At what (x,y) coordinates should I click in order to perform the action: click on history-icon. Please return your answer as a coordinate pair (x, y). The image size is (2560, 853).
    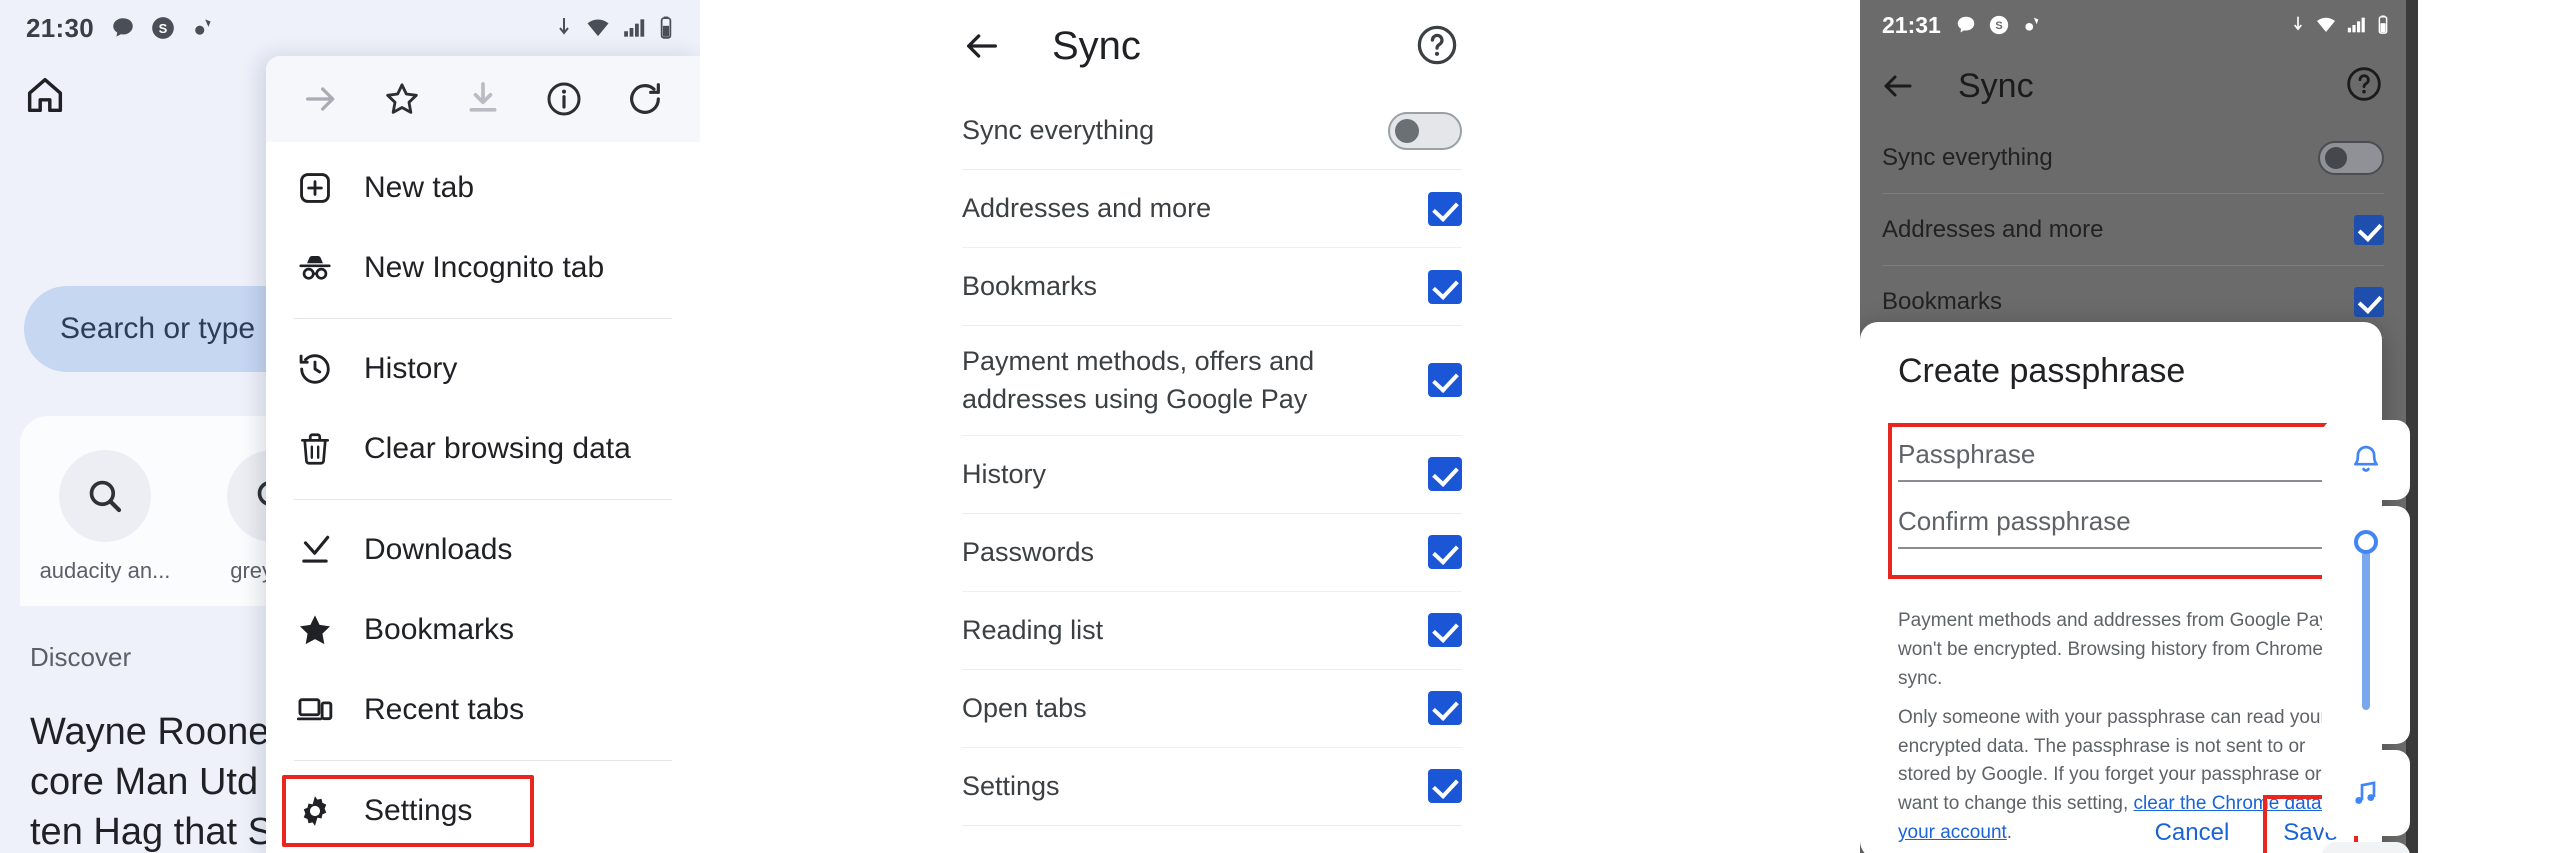
    Looking at the image, I should click on (314, 369).